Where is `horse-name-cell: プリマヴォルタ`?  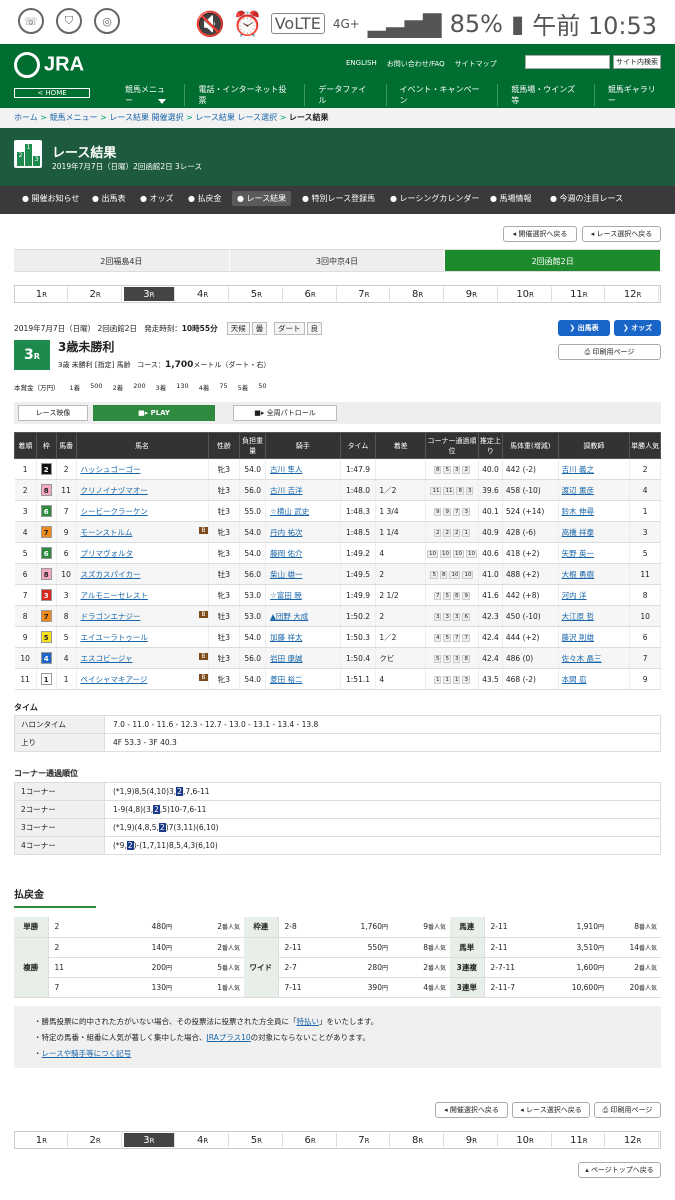
horse-name-cell: プリマヴォルタ is located at coordinates (142, 553).